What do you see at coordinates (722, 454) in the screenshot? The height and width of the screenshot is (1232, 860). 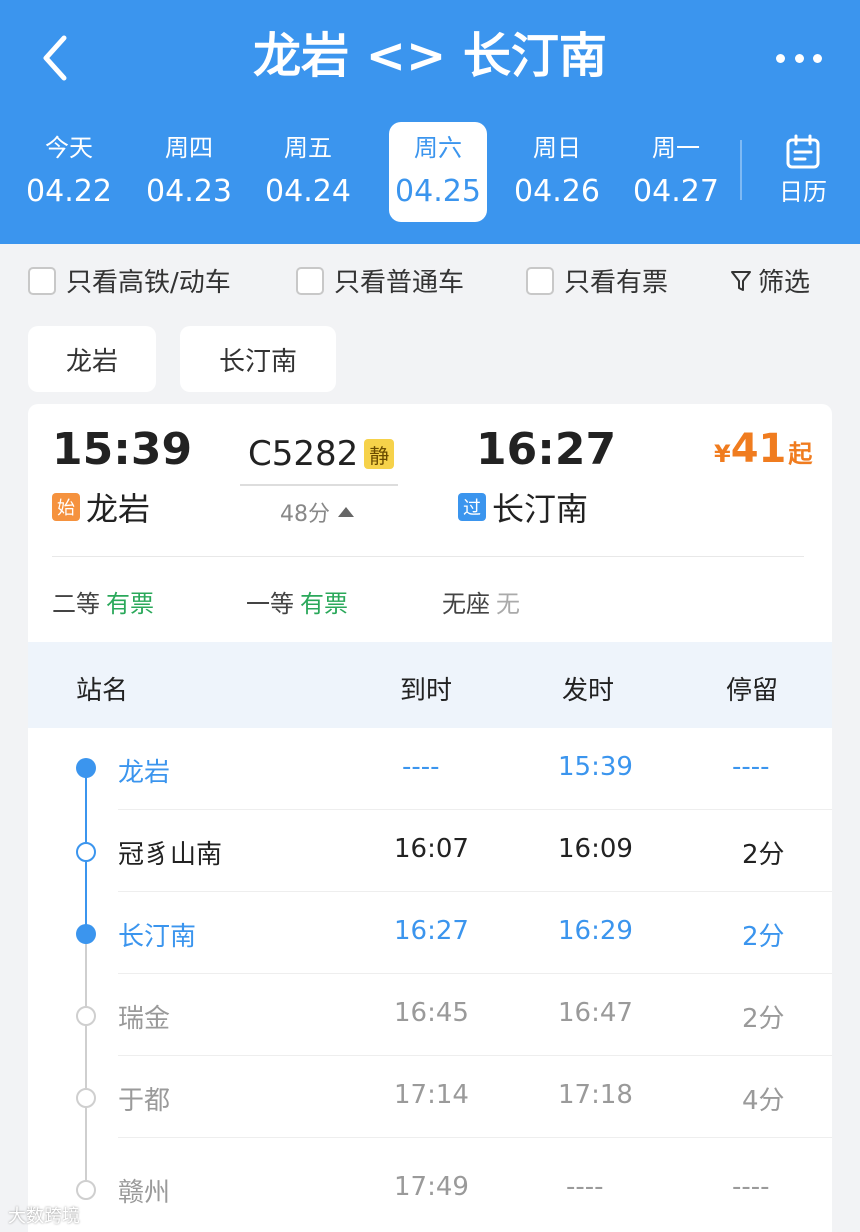 I see `price-symbol: ¥` at bounding box center [722, 454].